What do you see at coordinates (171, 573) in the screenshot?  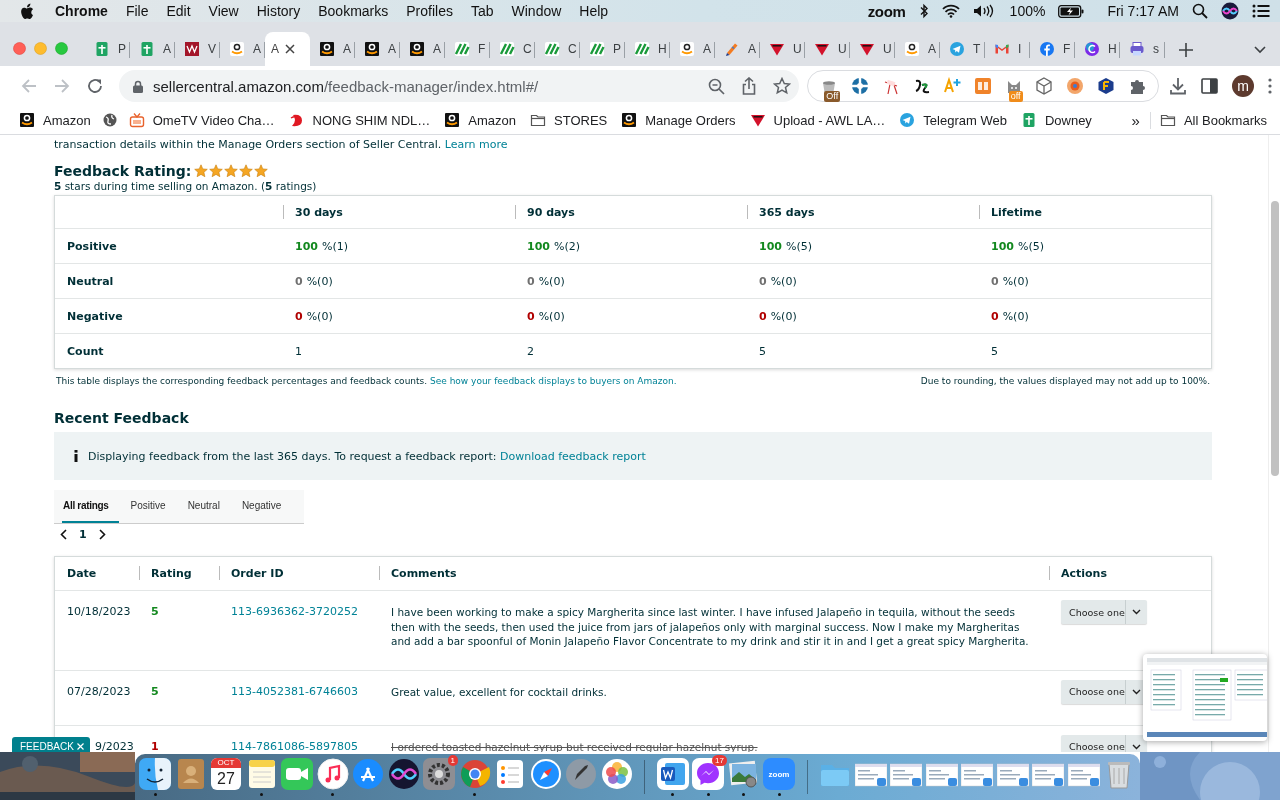 I see `column-header: Rating` at bounding box center [171, 573].